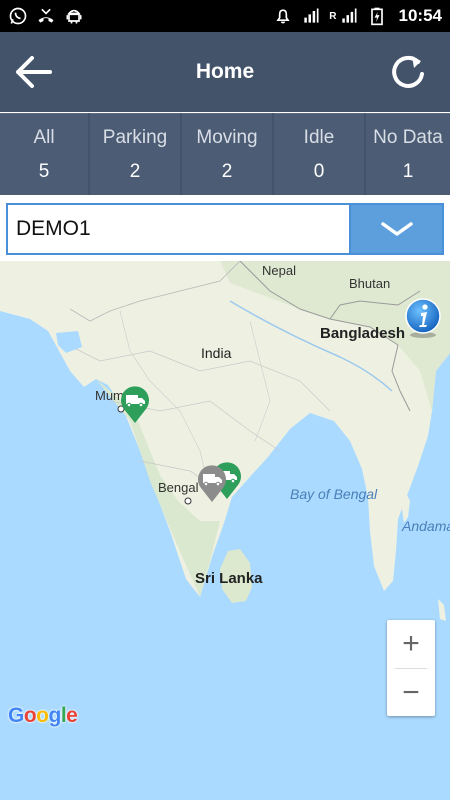  I want to click on city-dot-bengaluru, so click(188, 501).